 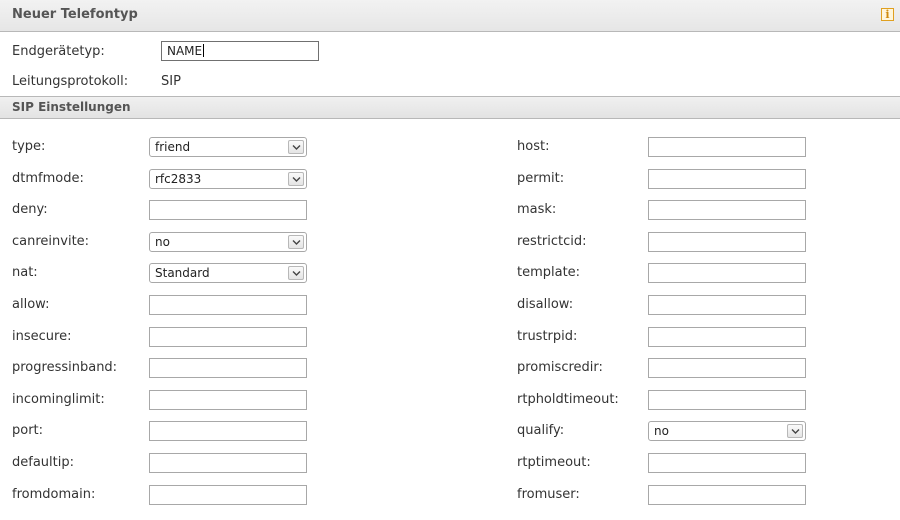 What do you see at coordinates (450, 16) in the screenshot?
I see `title-bar: Neuer Telefontyp i` at bounding box center [450, 16].